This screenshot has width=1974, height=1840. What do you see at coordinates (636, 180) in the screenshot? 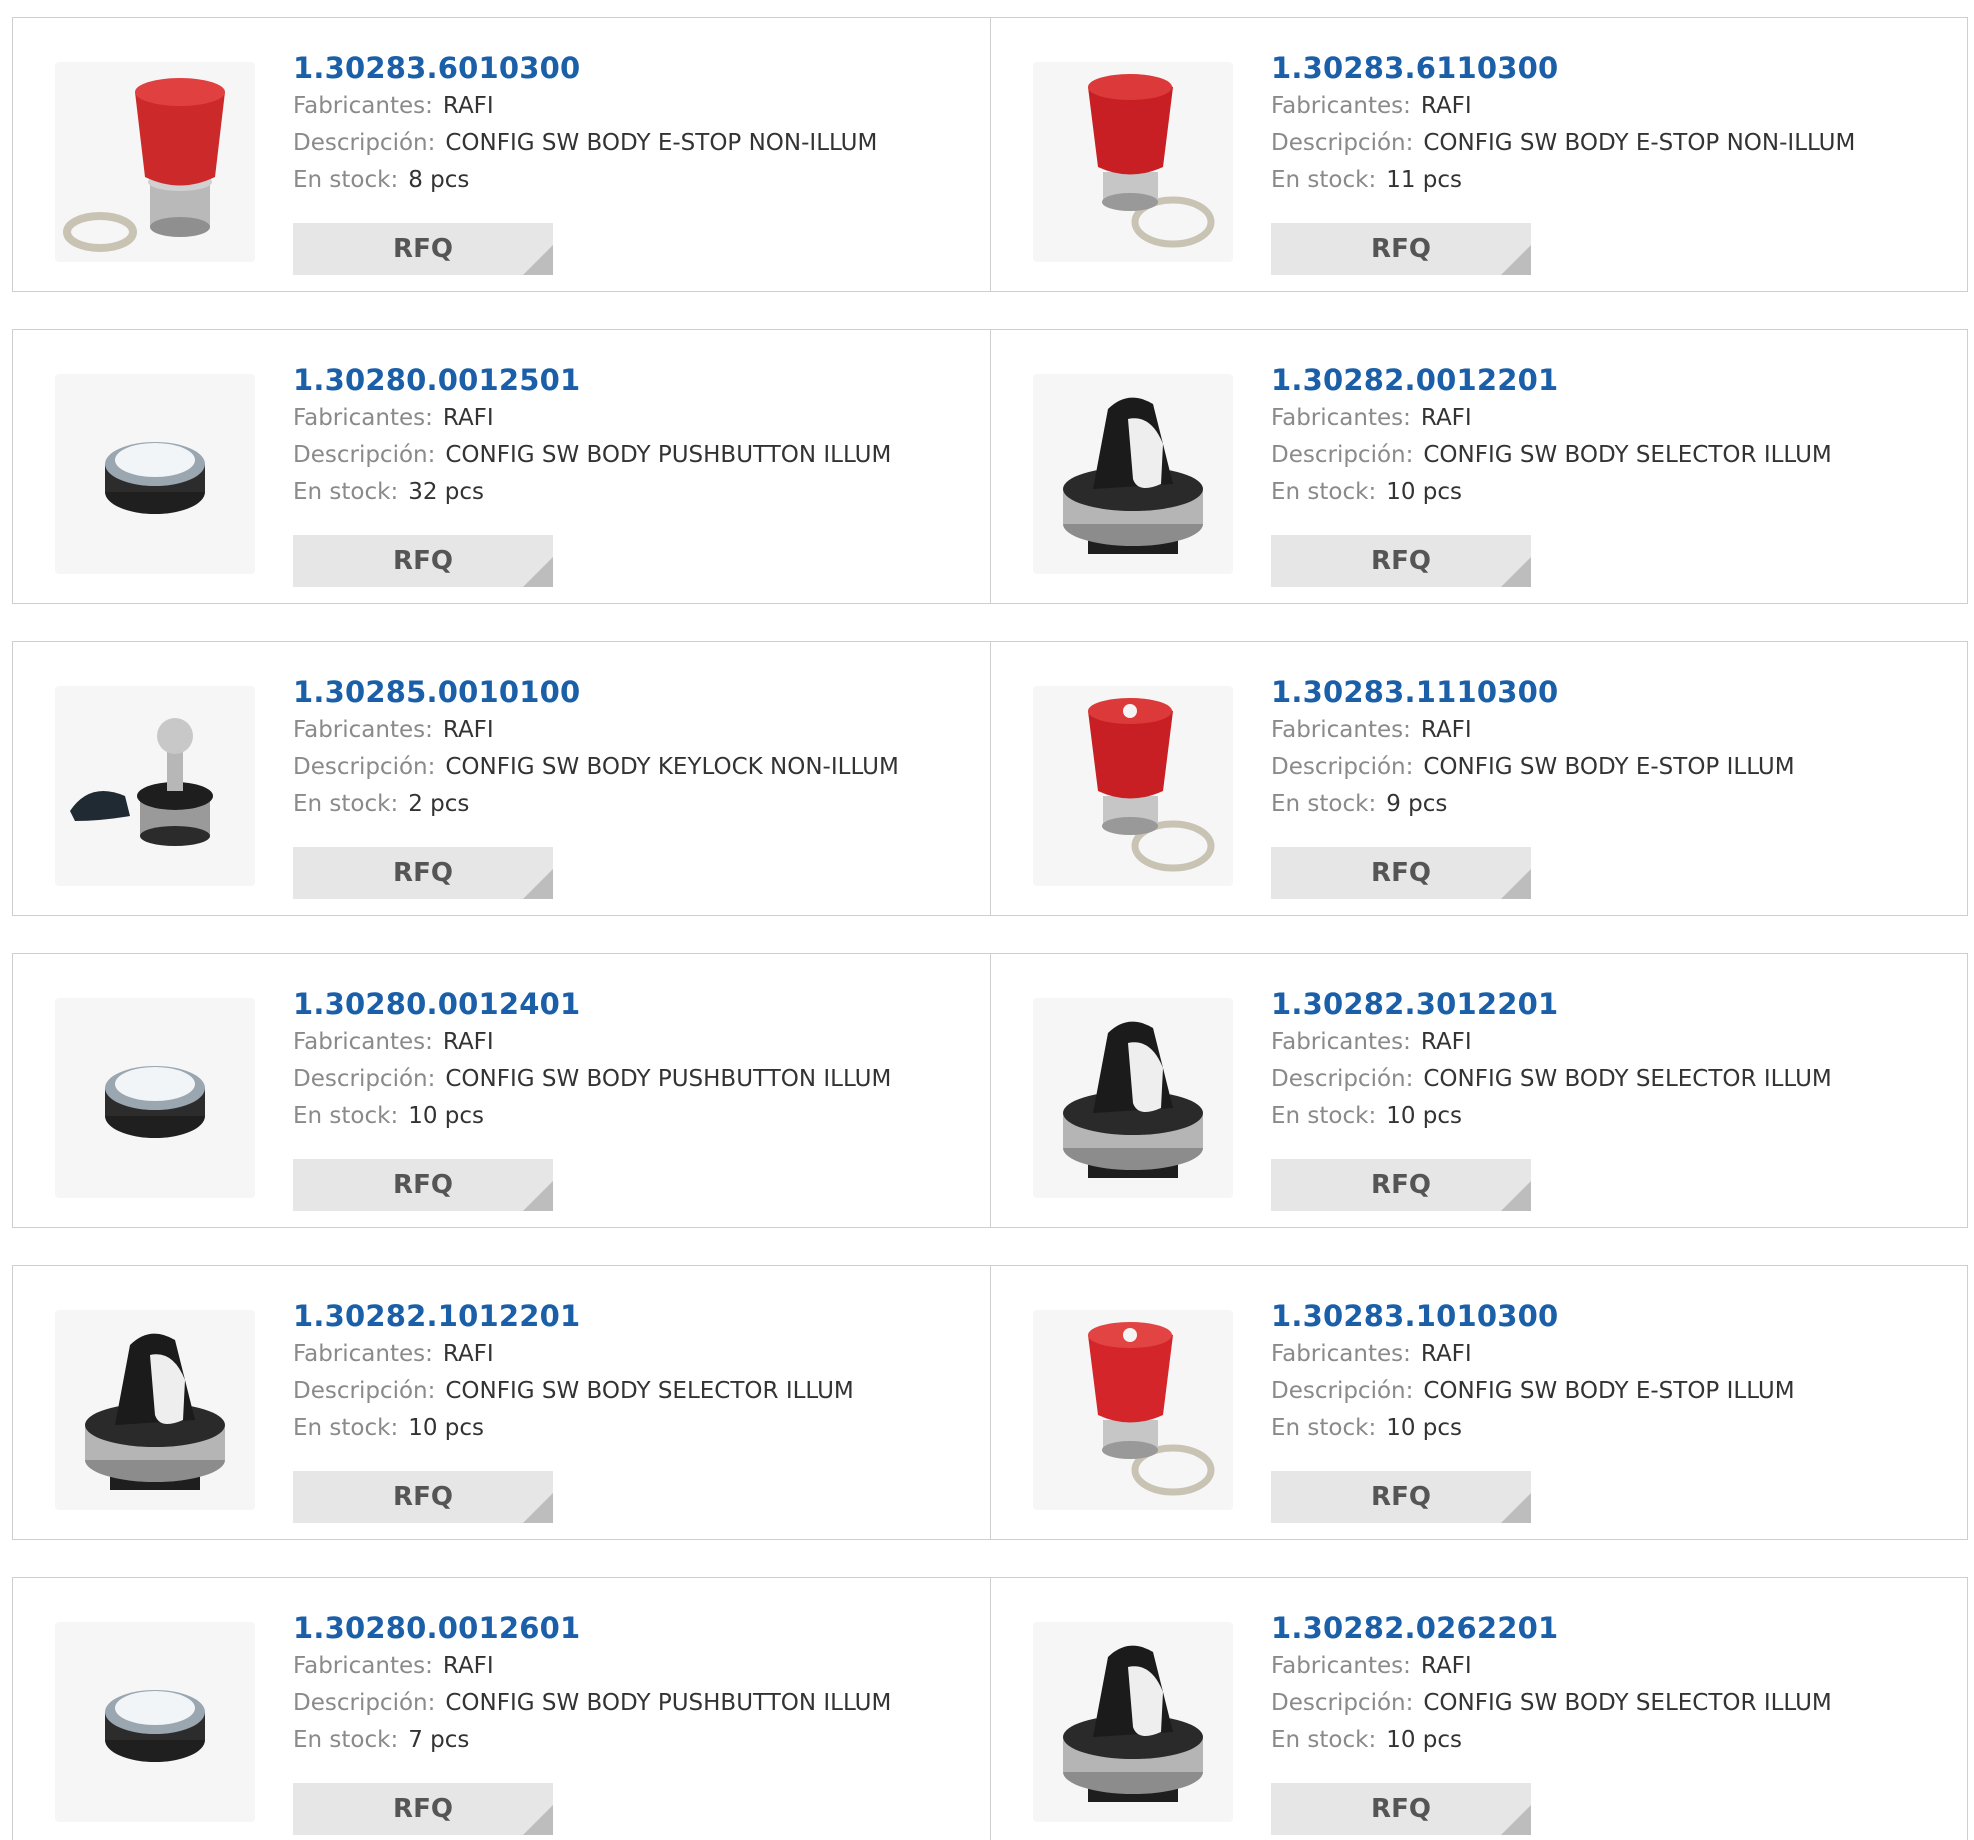
I see `stock-line: En stock: 8 pcs` at bounding box center [636, 180].